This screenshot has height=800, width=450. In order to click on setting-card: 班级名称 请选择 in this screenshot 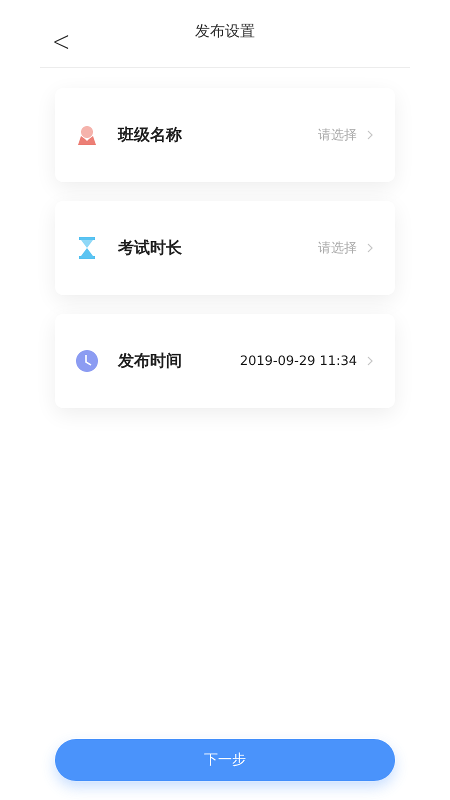, I will do `click(225, 135)`.